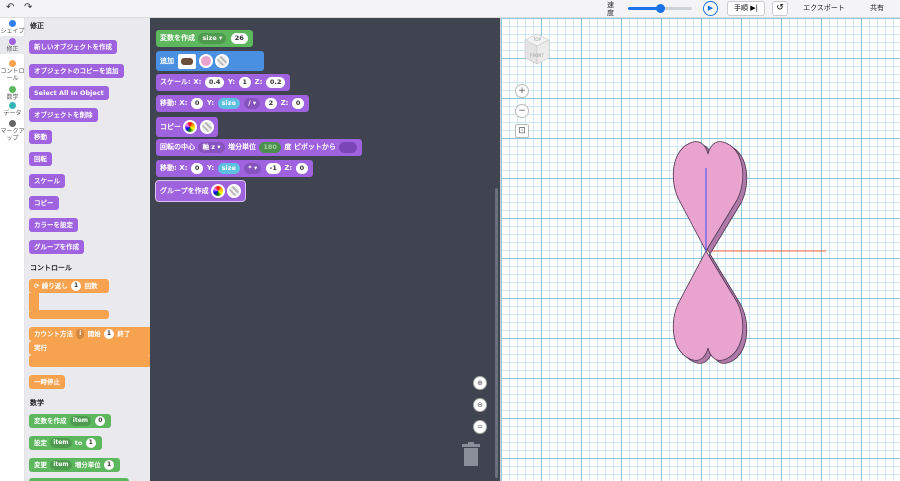 This screenshot has width=900, height=481. I want to click on ws-move-block-1: 移動: X: 0 Y: size / ▾ 2 Z: 0, so click(233, 103).